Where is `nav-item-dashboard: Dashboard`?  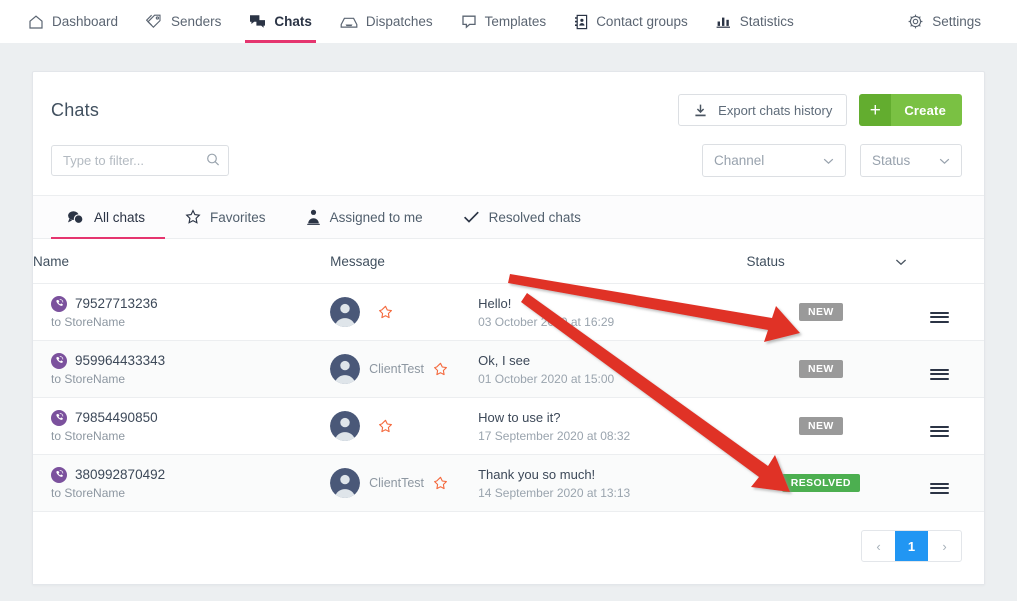 nav-item-dashboard: Dashboard is located at coordinates (73, 21).